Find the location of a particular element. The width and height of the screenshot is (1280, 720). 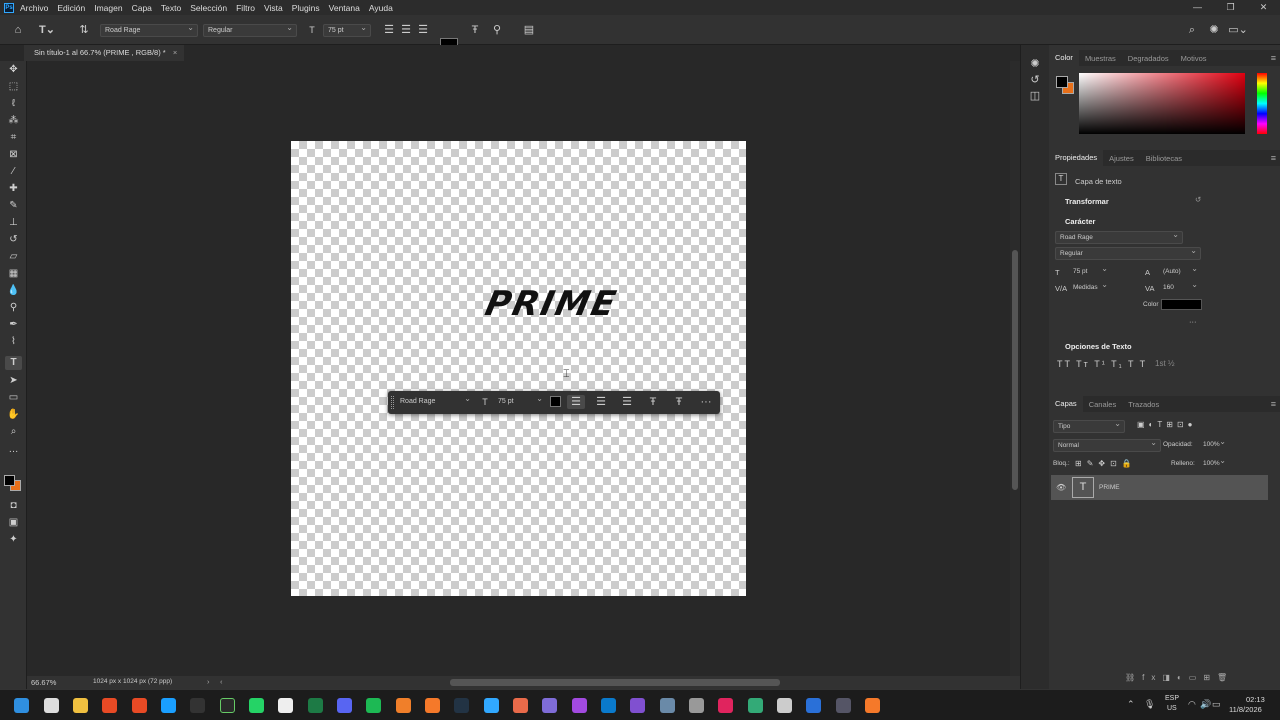

font-style-select: Regular is located at coordinates (250, 29).